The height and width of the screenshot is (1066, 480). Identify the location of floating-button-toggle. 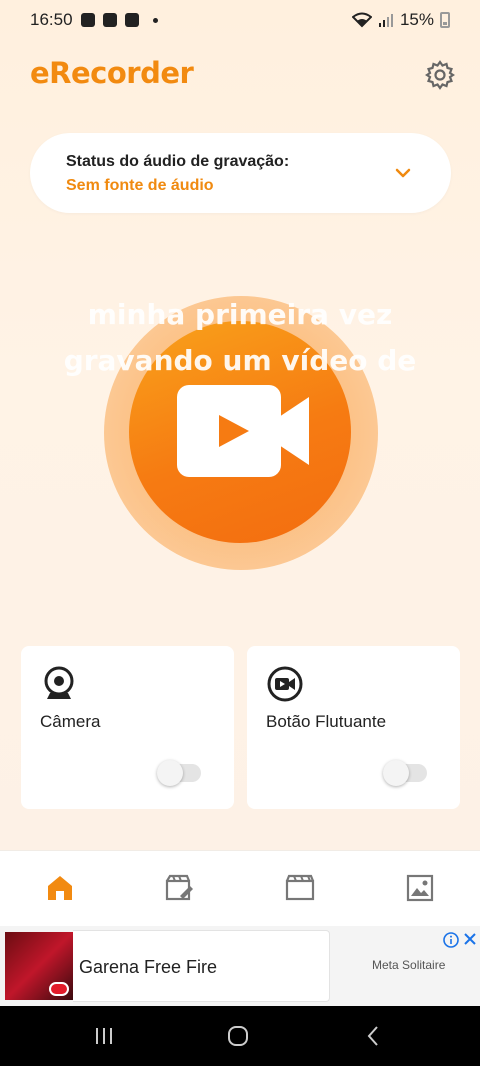
(405, 773).